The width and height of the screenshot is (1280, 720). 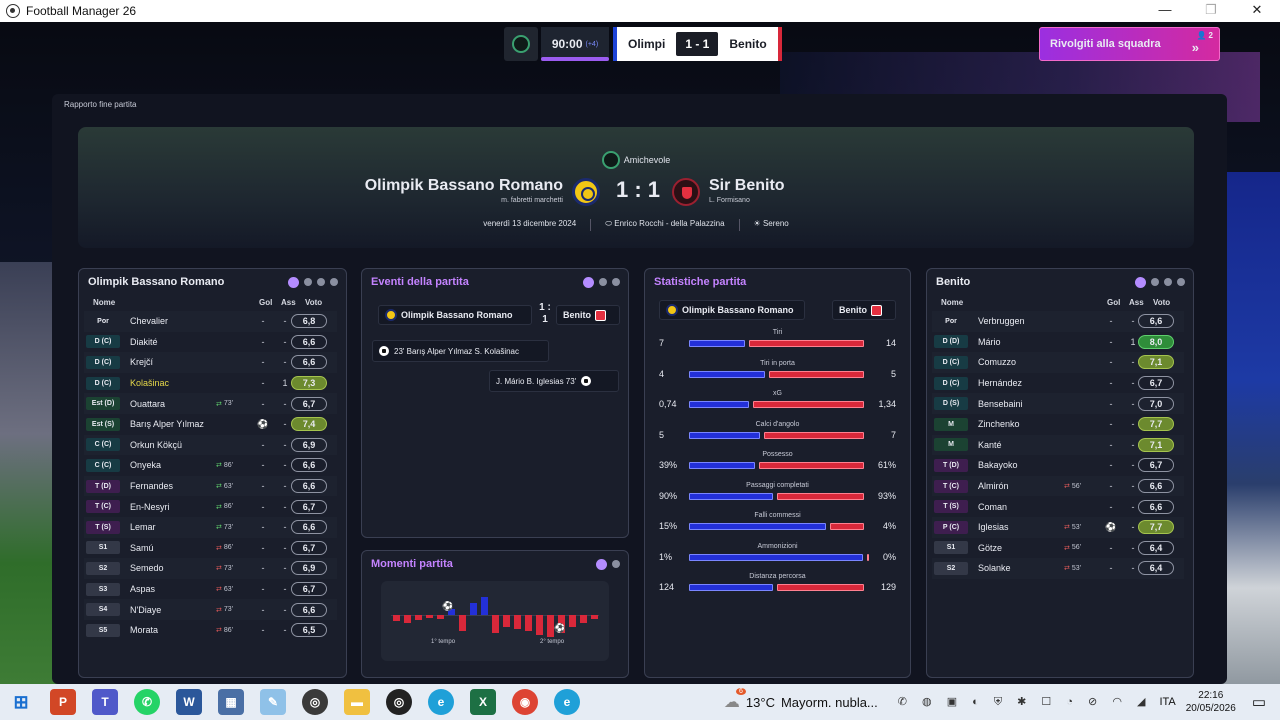 What do you see at coordinates (147, 568) in the screenshot?
I see `player-name: Semedo` at bounding box center [147, 568].